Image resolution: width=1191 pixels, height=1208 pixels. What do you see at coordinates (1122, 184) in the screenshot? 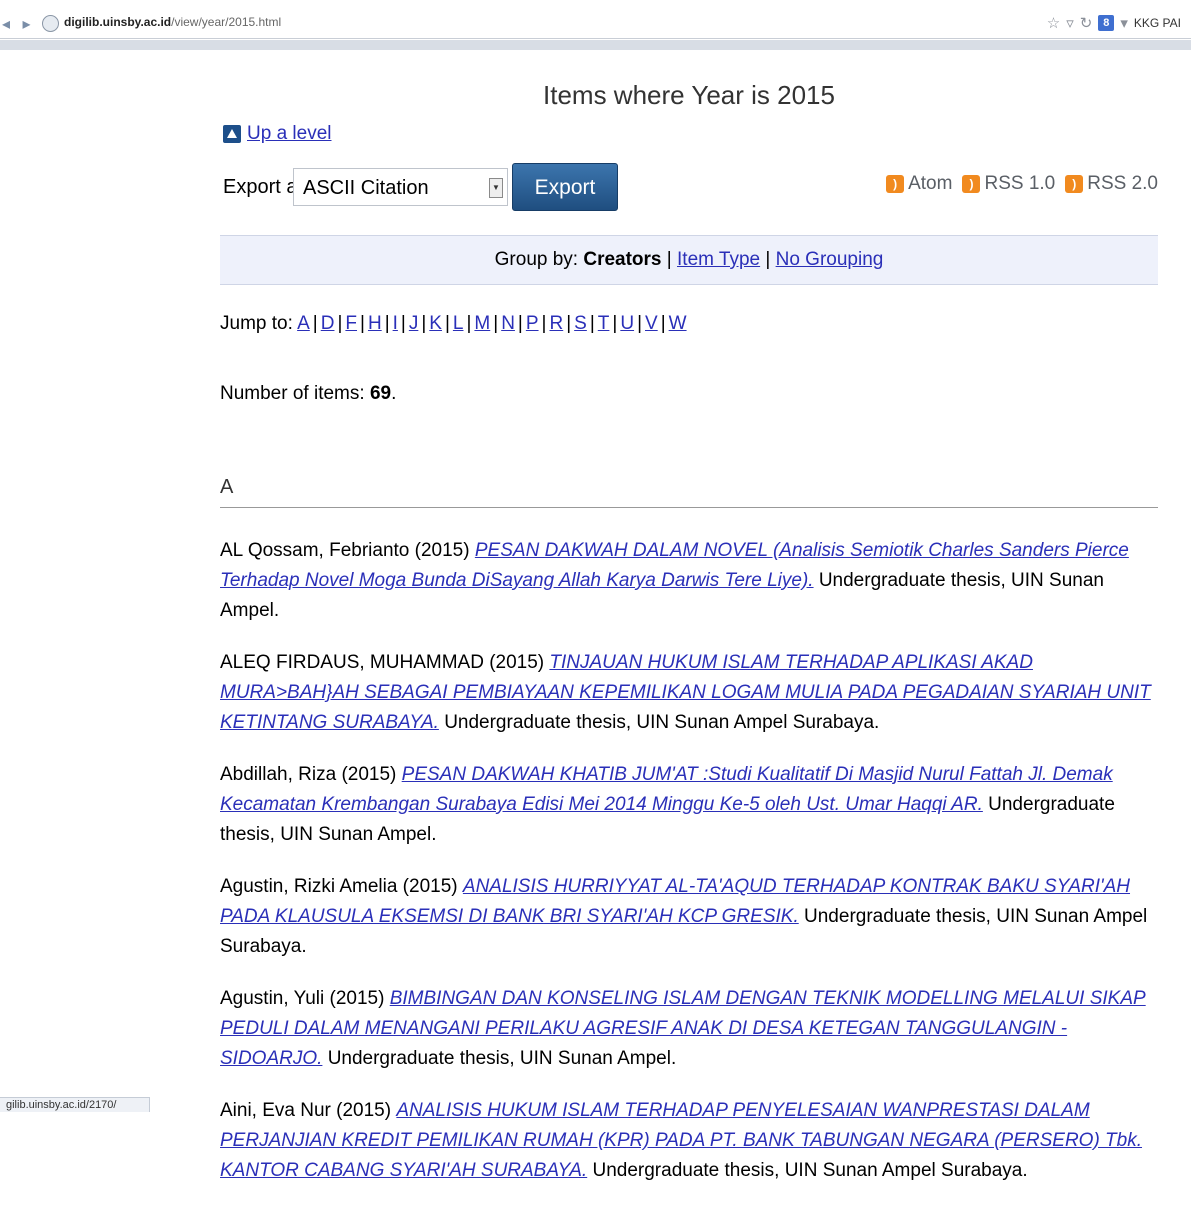
I see `feed-rss2-label: RSS 2.0` at bounding box center [1122, 184].